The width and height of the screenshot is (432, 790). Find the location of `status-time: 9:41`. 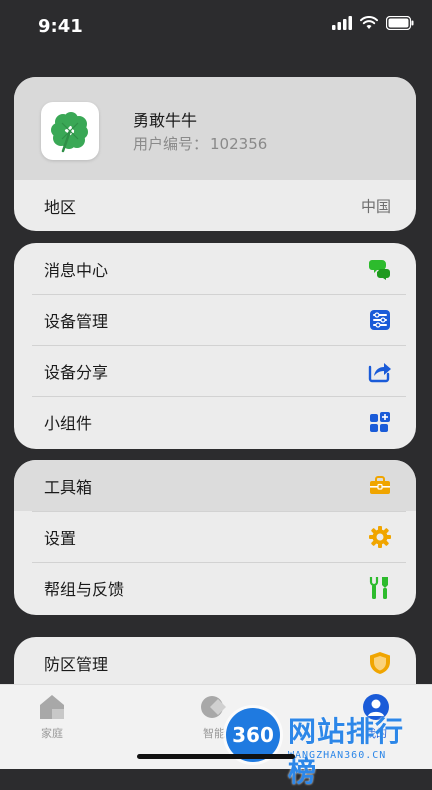

status-time: 9:41 is located at coordinates (60, 26).